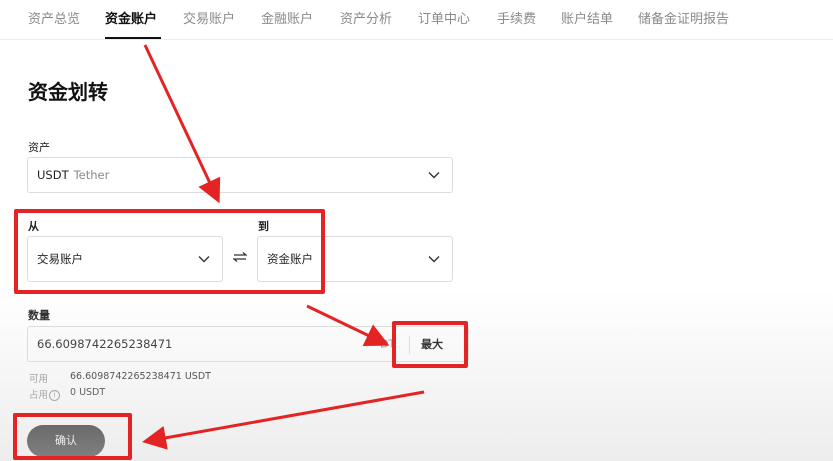 This screenshot has width=833, height=461. I want to click on occupied-label-group: 占用 i, so click(45, 394).